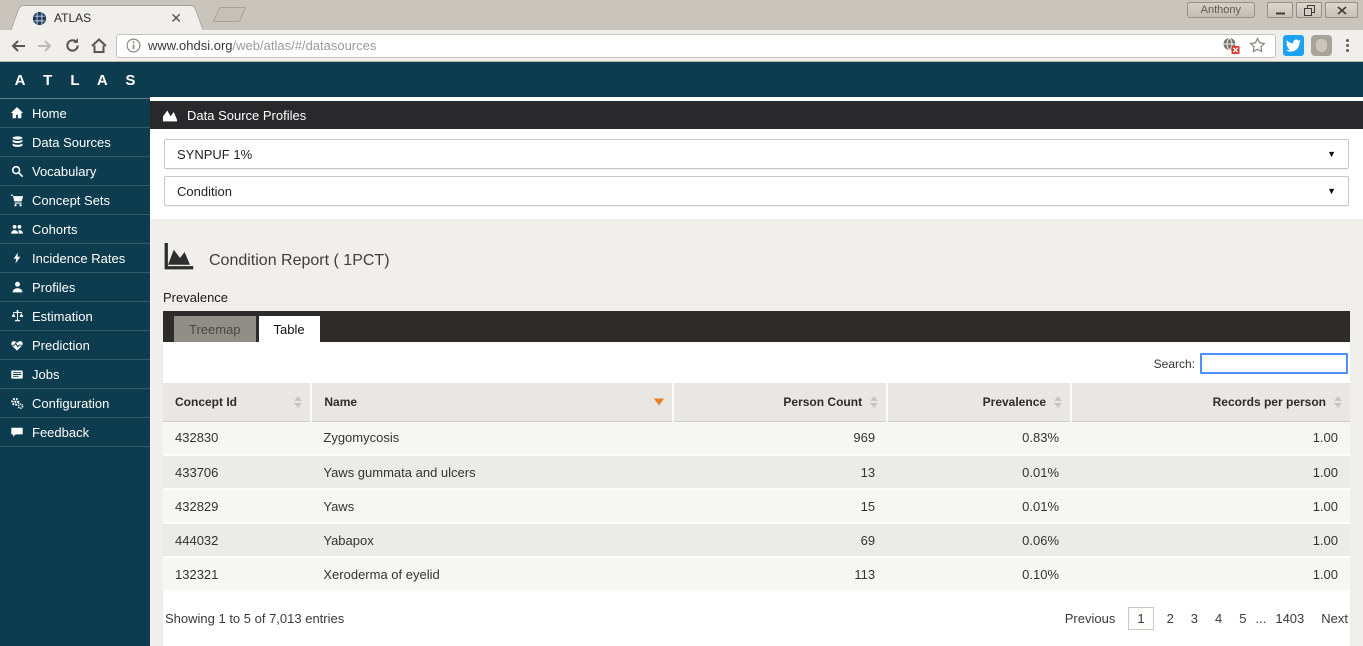 Image resolution: width=1363 pixels, height=646 pixels. Describe the element at coordinates (75, 374) in the screenshot. I see `sidebar-item-jobs: Jobs` at that location.